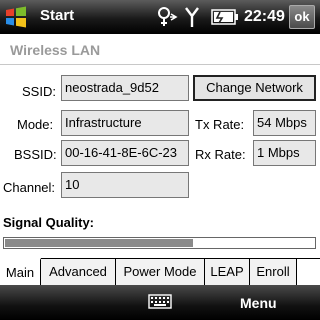  I want to click on mode-field: Infrastructure, so click(125, 123).